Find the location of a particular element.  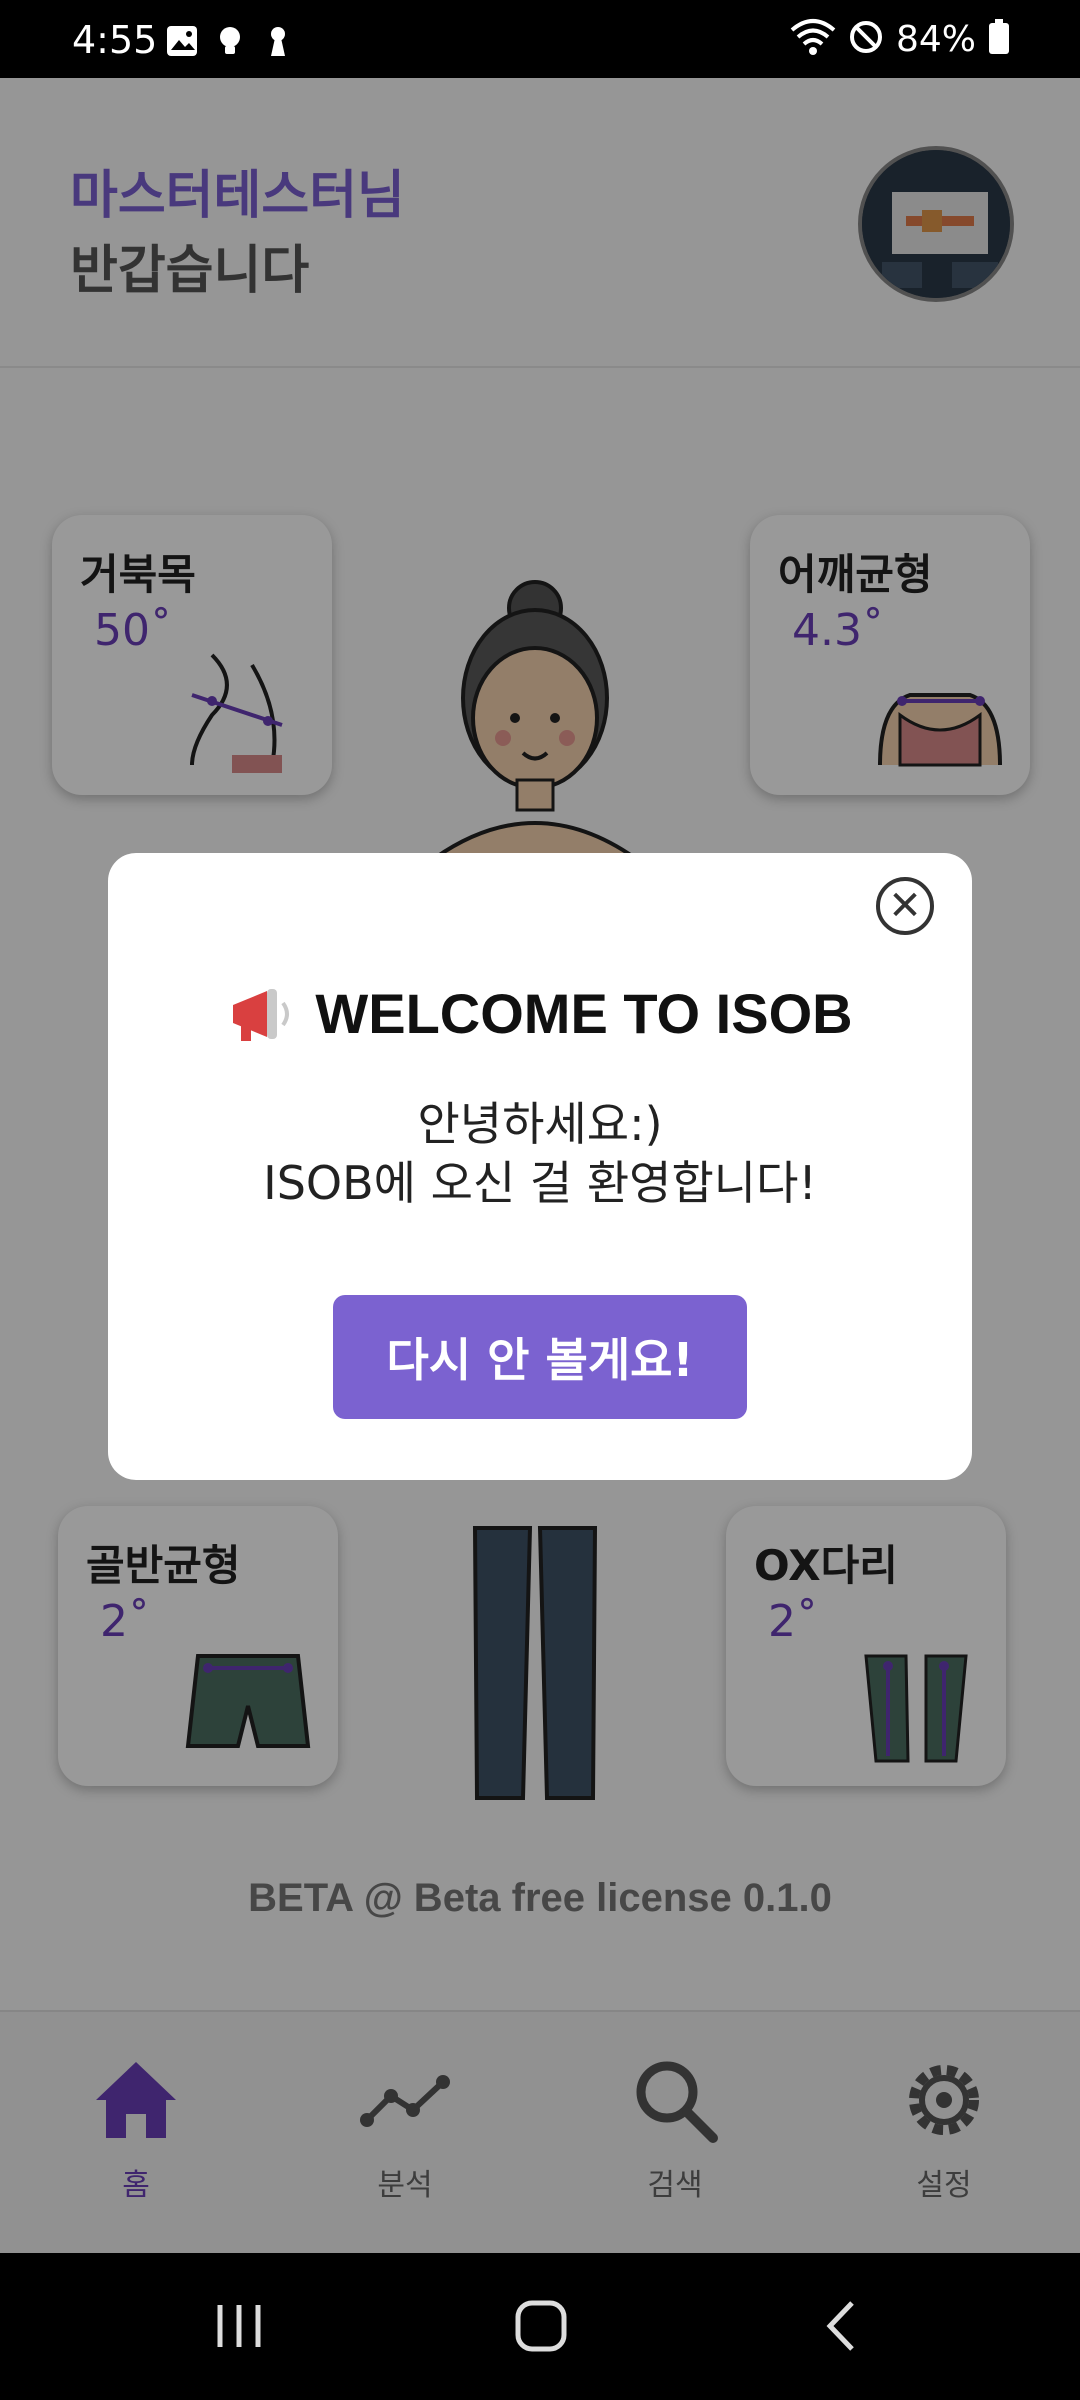

dialog-title-text: WELCOME TO ISOB is located at coordinates (584, 1013).